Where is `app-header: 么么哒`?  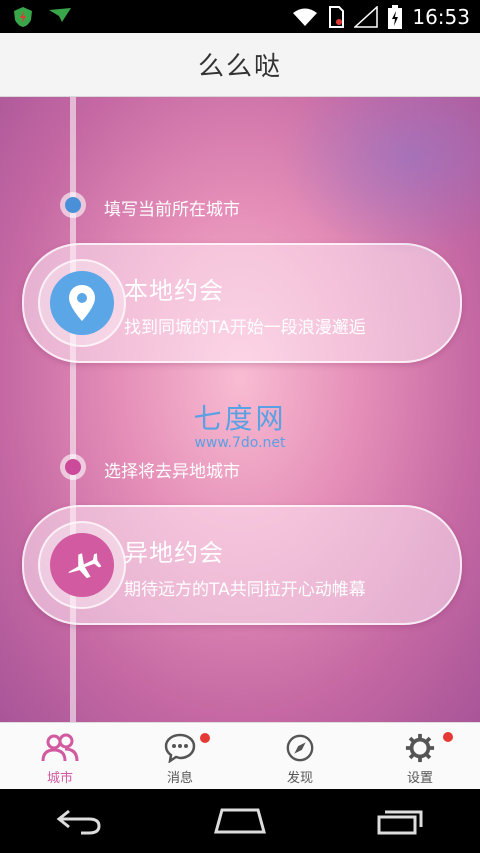 app-header: 么么哒 is located at coordinates (240, 65).